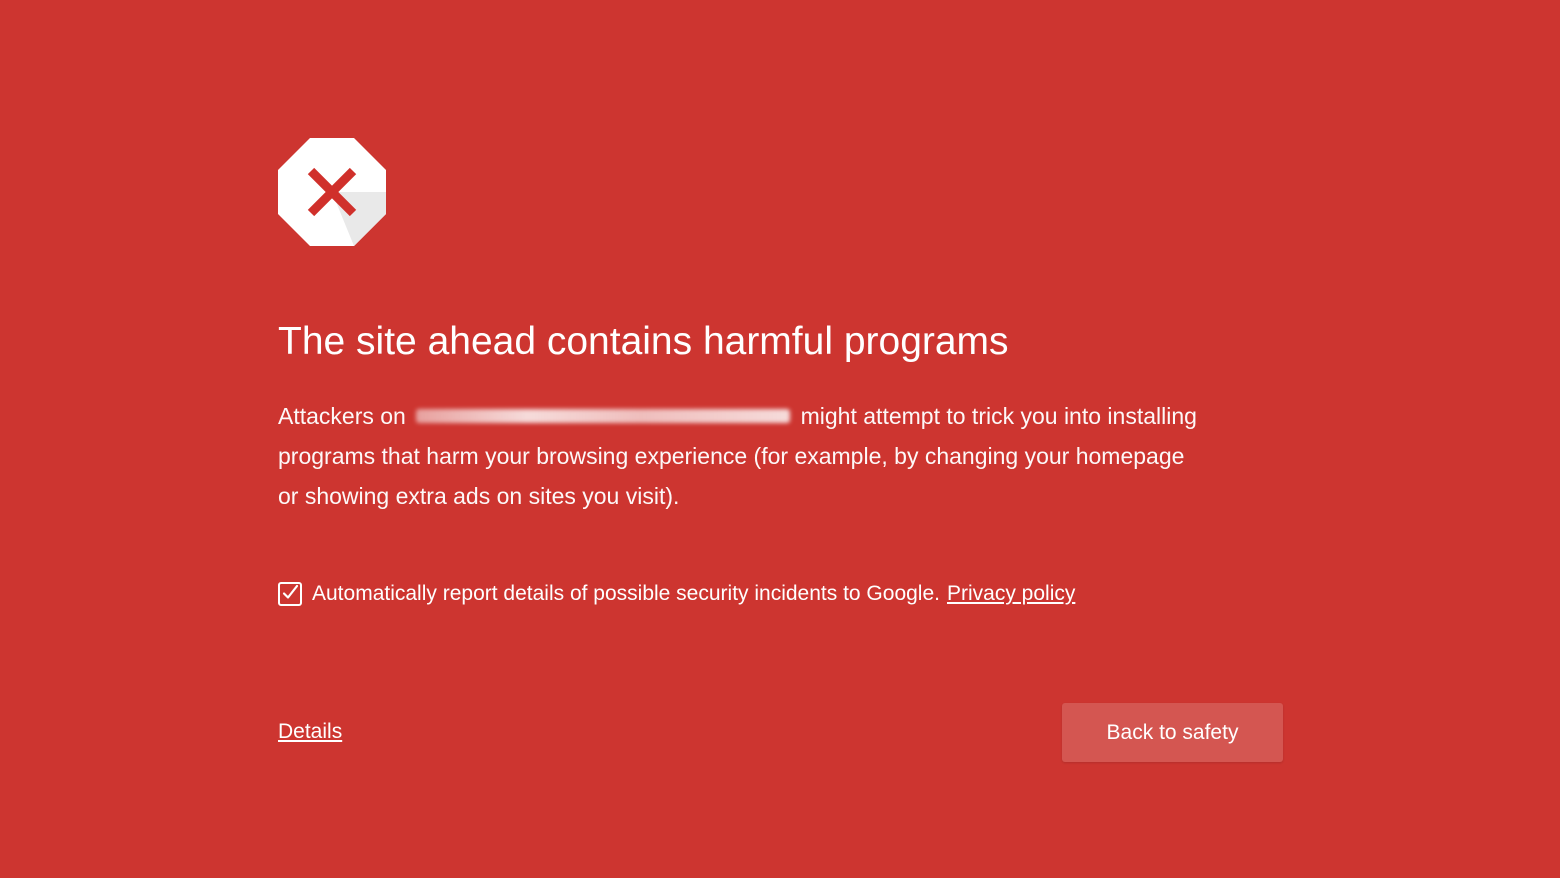 The height and width of the screenshot is (878, 1560). I want to click on checkmark-icon, so click(290, 591).